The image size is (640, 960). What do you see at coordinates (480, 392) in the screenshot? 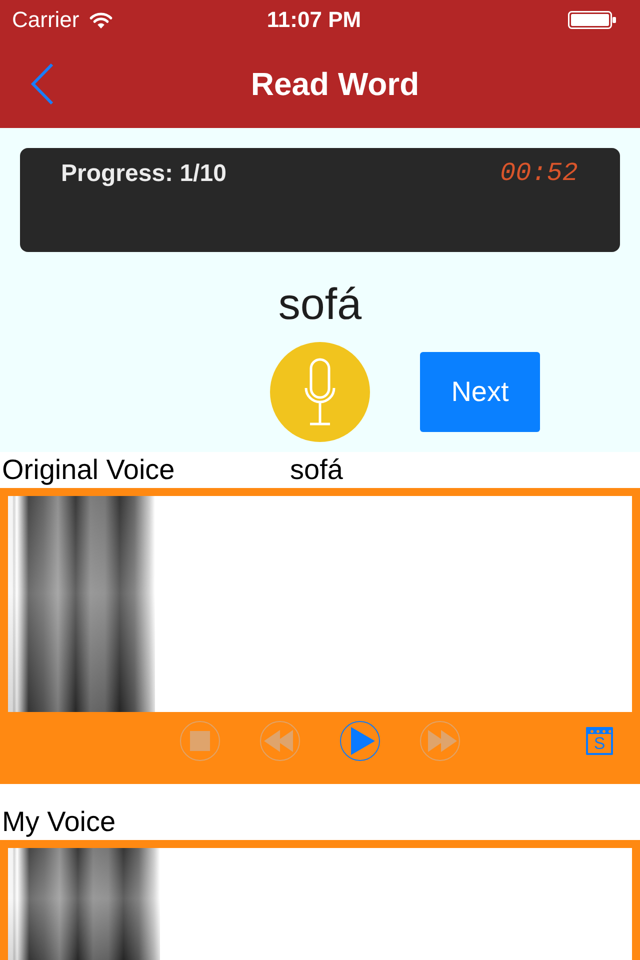
I see `next-button: Next` at bounding box center [480, 392].